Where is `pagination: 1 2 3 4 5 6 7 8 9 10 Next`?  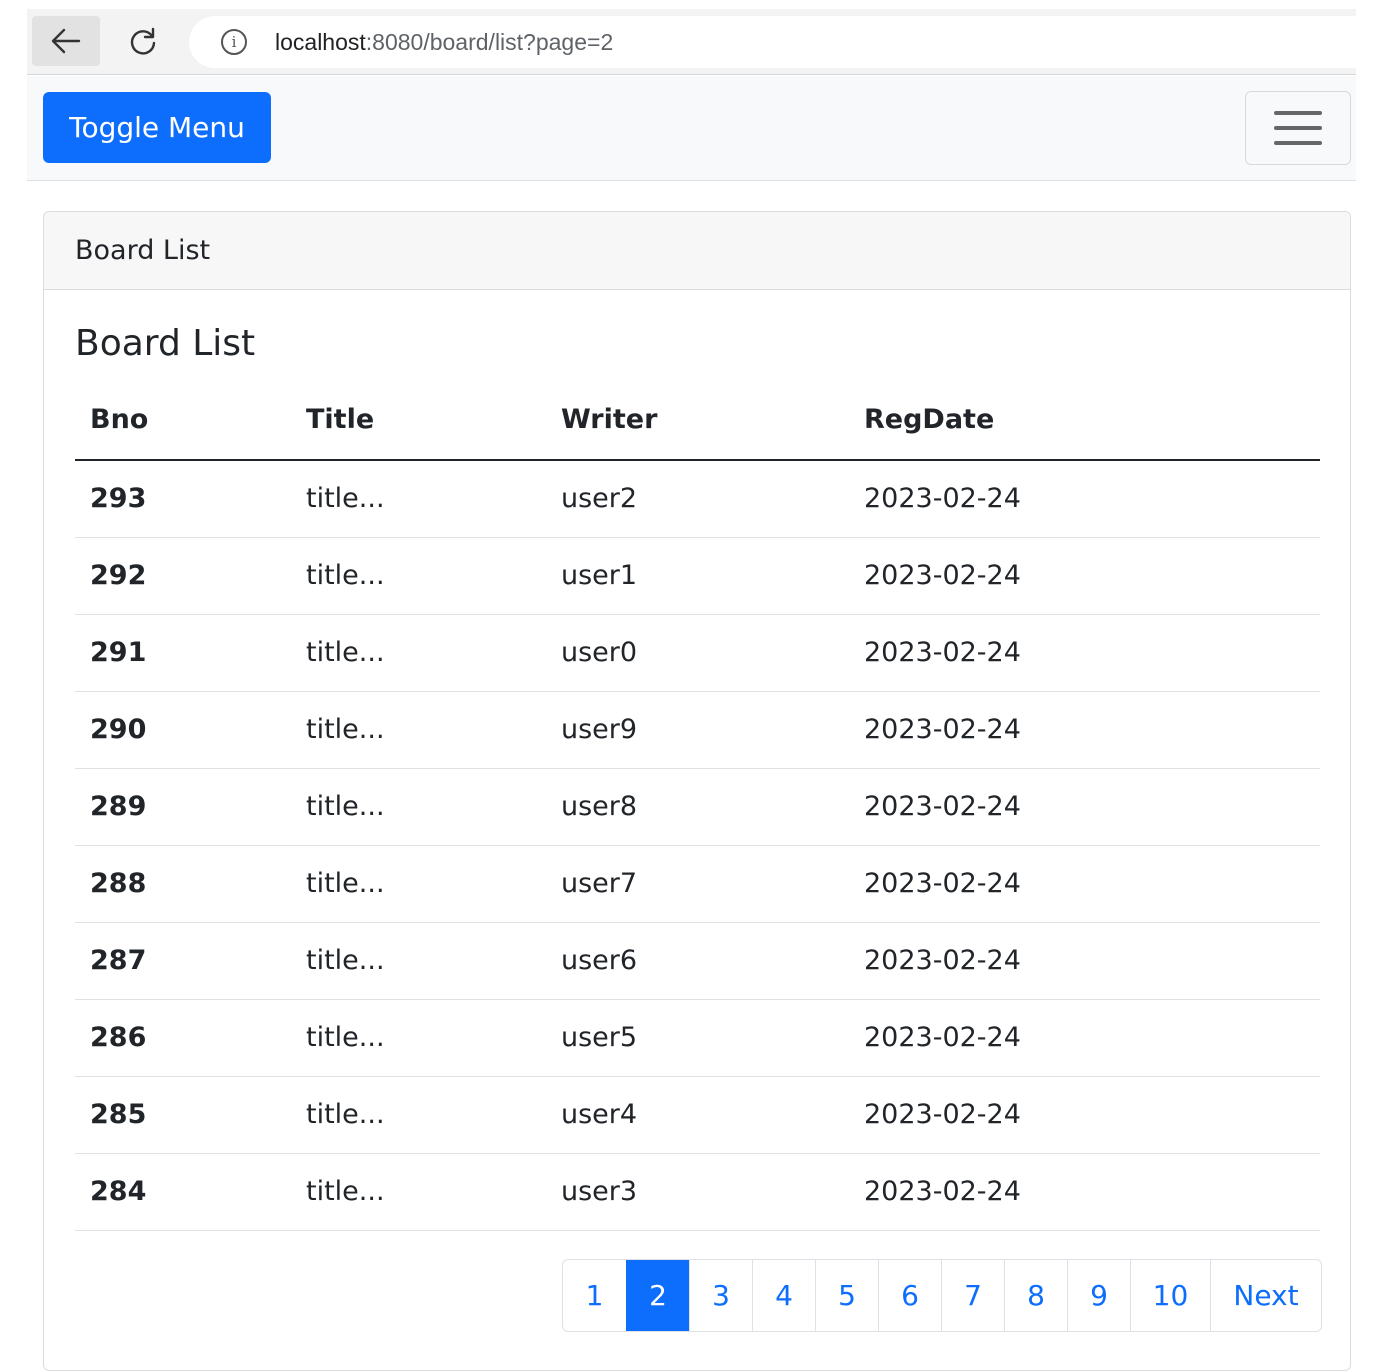
pagination: 1 2 3 4 5 6 7 8 9 10 Next is located at coordinates (942, 1295).